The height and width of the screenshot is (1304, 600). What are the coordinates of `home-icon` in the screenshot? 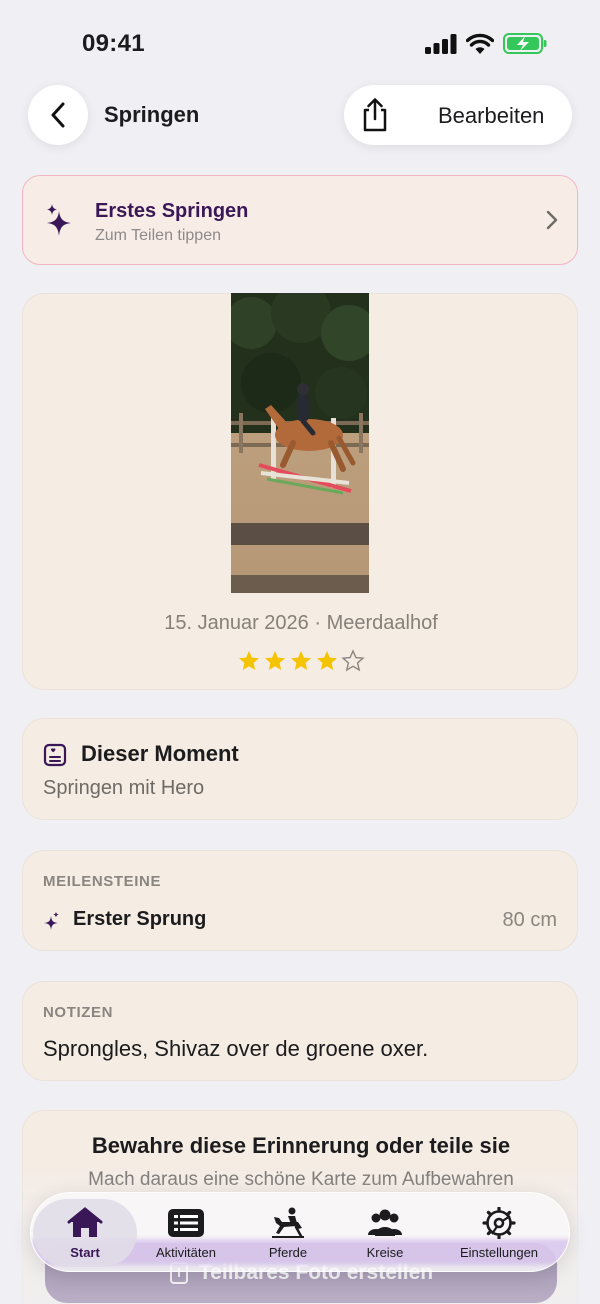 It's located at (85, 1222).